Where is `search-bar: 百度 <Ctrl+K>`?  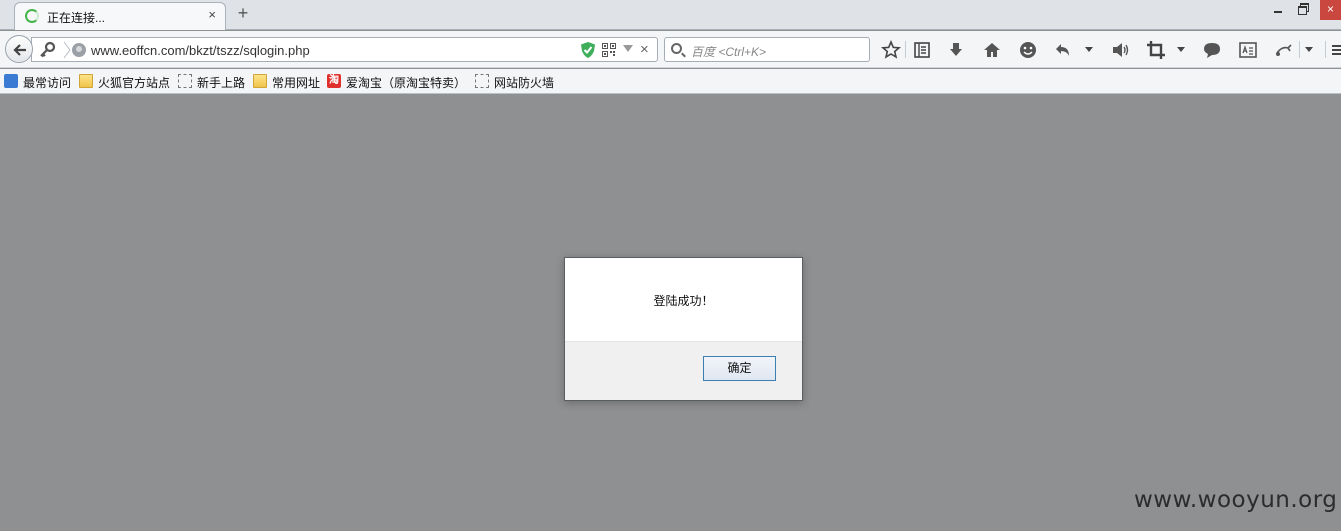
search-bar: 百度 <Ctrl+K> is located at coordinates (767, 49).